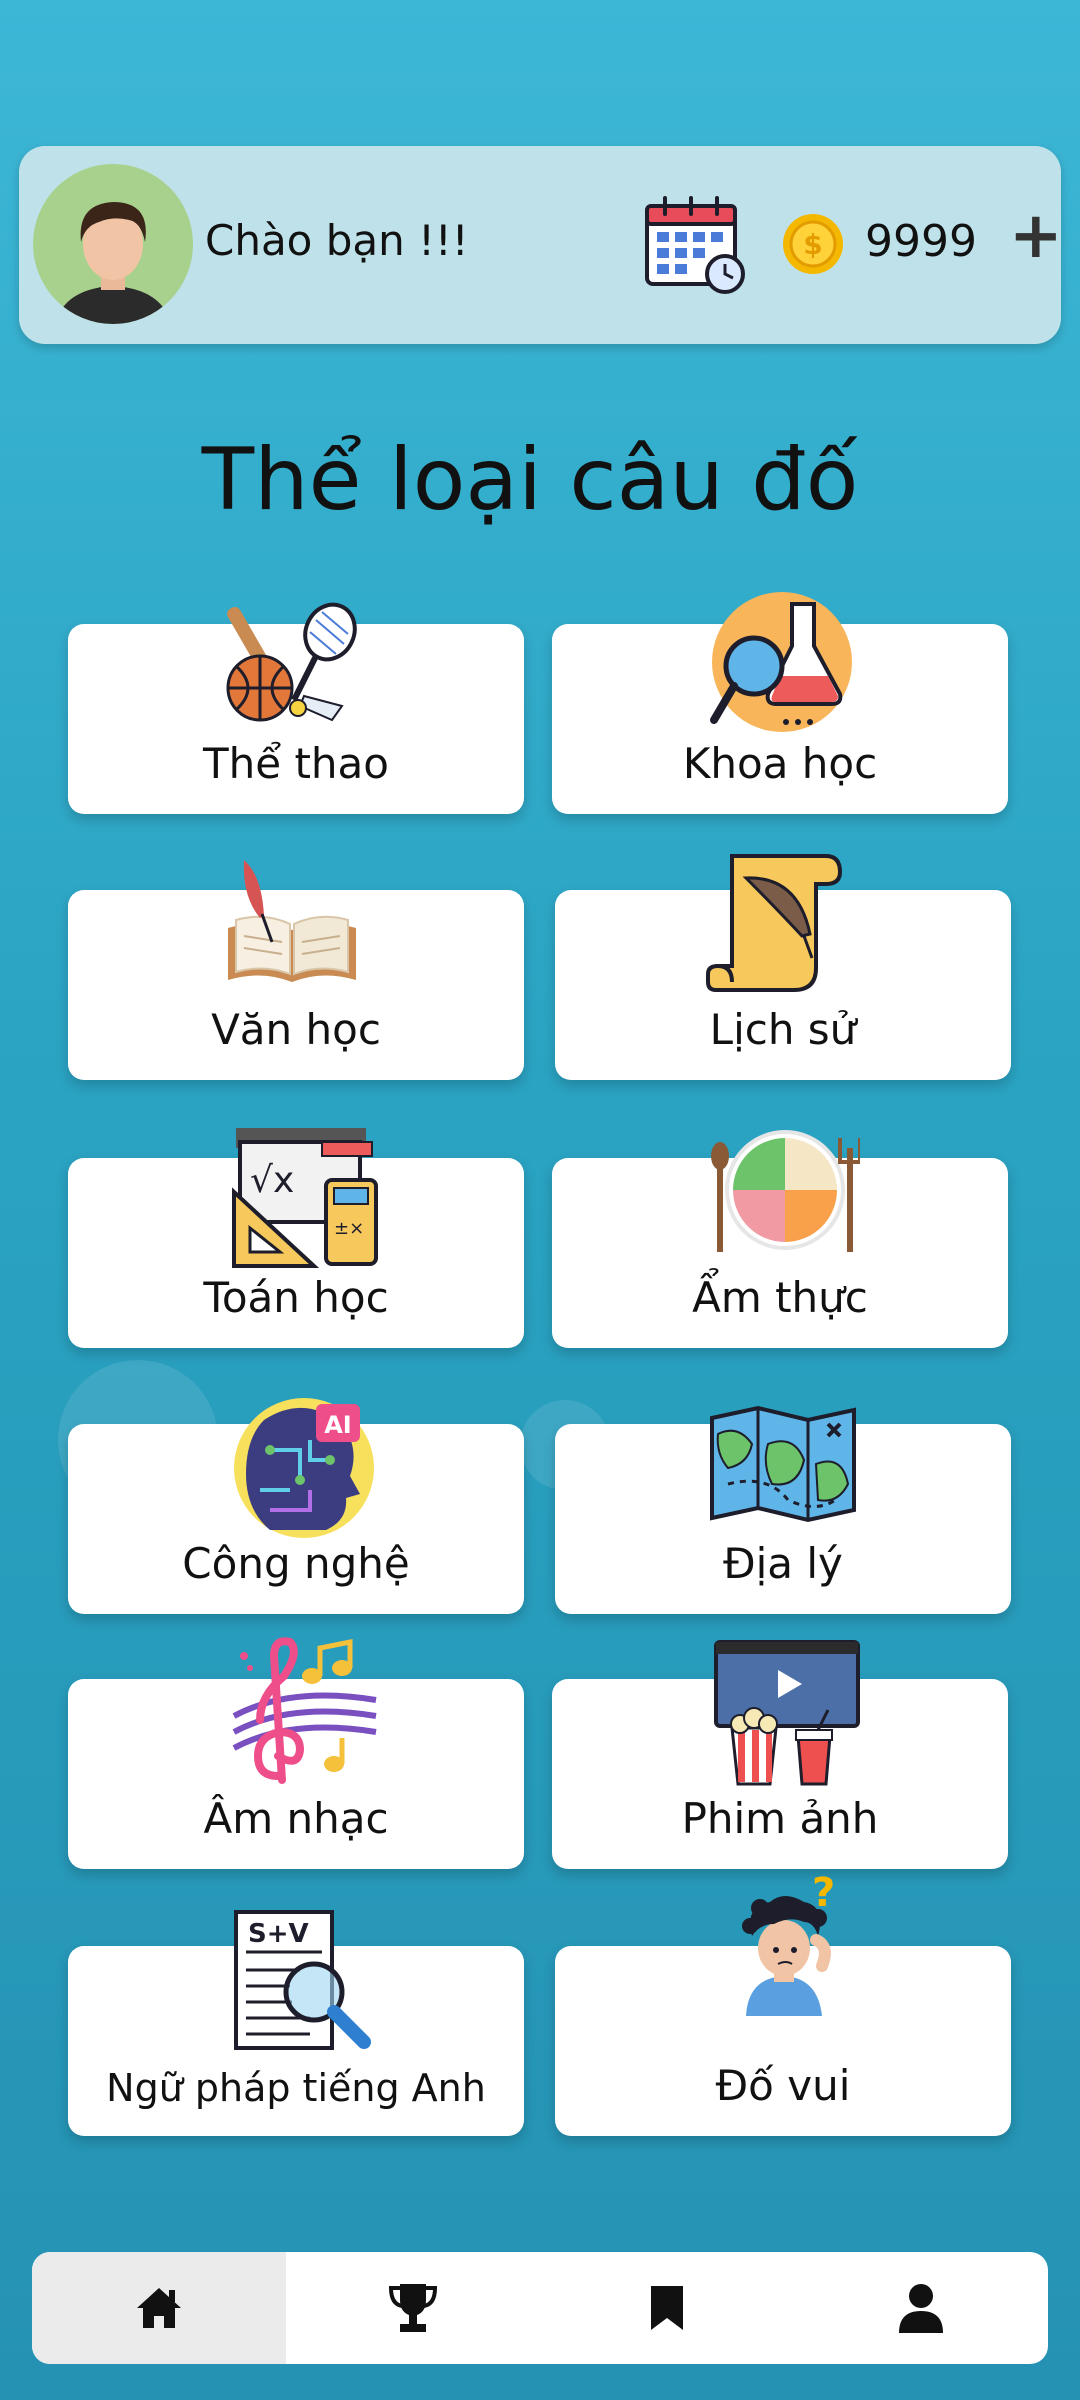 The image size is (1080, 2400). I want to click on category-label: Đố vui, so click(783, 2085).